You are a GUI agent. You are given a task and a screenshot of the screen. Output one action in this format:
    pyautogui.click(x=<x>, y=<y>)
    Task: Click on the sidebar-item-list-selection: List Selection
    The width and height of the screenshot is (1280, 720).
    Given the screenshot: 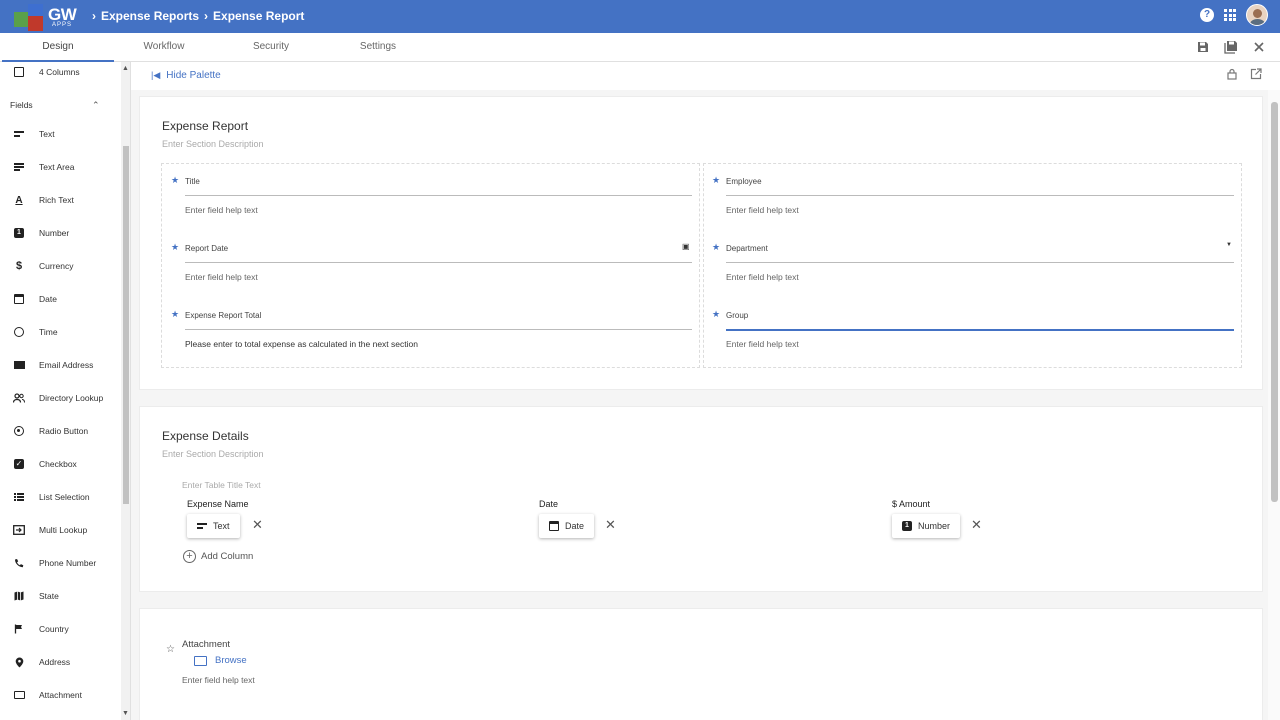 What is the action you would take?
    pyautogui.click(x=60, y=497)
    